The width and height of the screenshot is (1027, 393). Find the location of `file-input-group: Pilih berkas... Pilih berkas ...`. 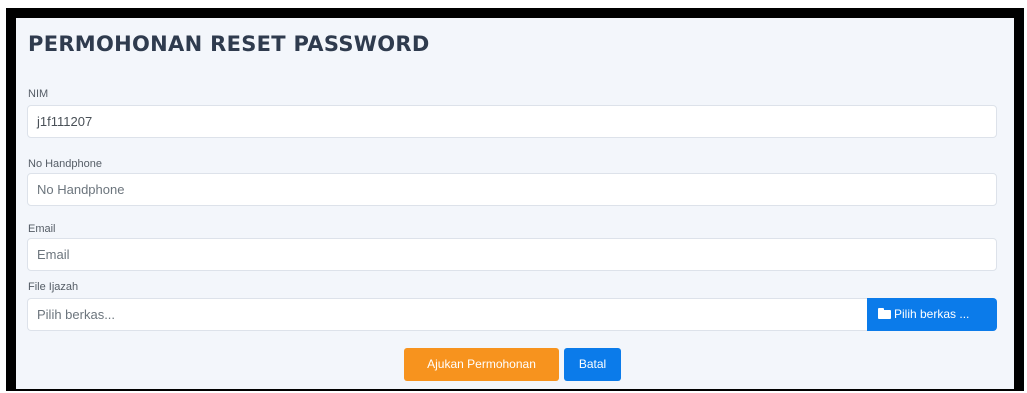

file-input-group: Pilih berkas... Pilih berkas ... is located at coordinates (512, 314).